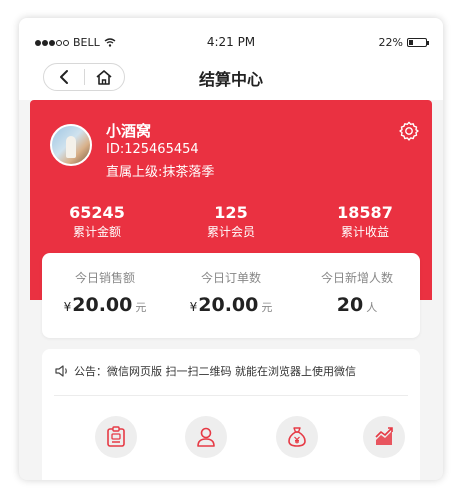  What do you see at coordinates (403, 42) in the screenshot?
I see `battery-indicator: 22%` at bounding box center [403, 42].